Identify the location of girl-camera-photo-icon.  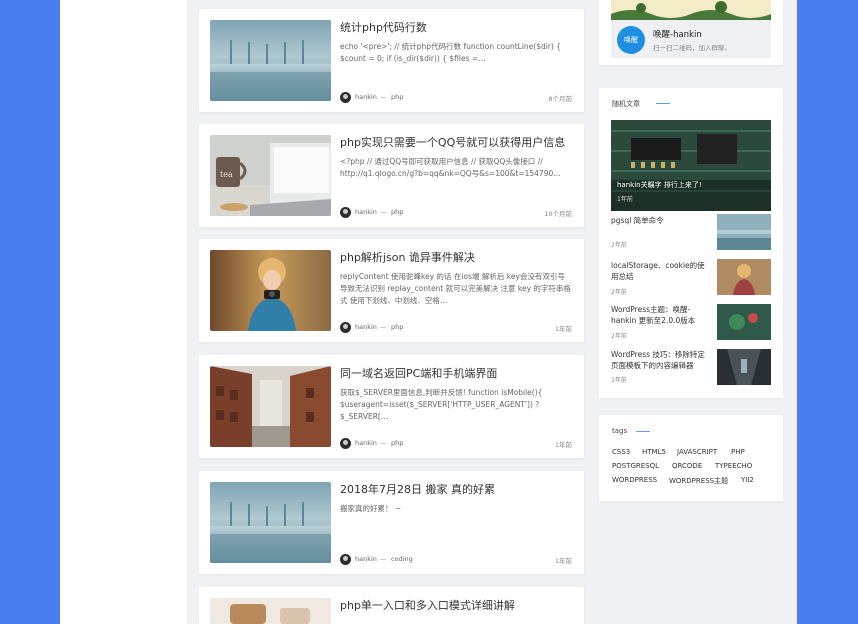
(270, 290).